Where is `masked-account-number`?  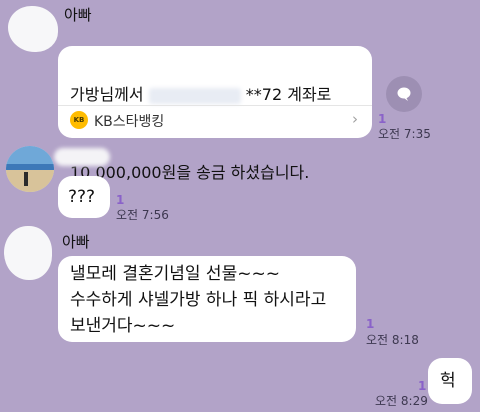 masked-account-number is located at coordinates (194, 95).